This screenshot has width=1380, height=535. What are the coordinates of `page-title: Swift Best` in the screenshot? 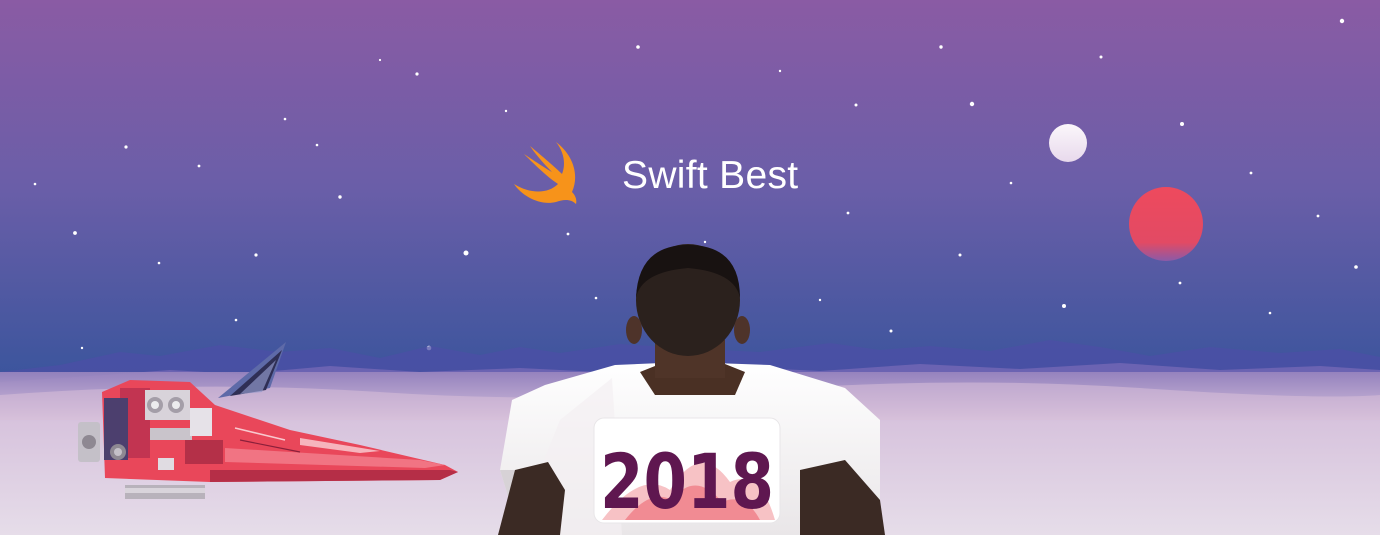 It's located at (710, 175).